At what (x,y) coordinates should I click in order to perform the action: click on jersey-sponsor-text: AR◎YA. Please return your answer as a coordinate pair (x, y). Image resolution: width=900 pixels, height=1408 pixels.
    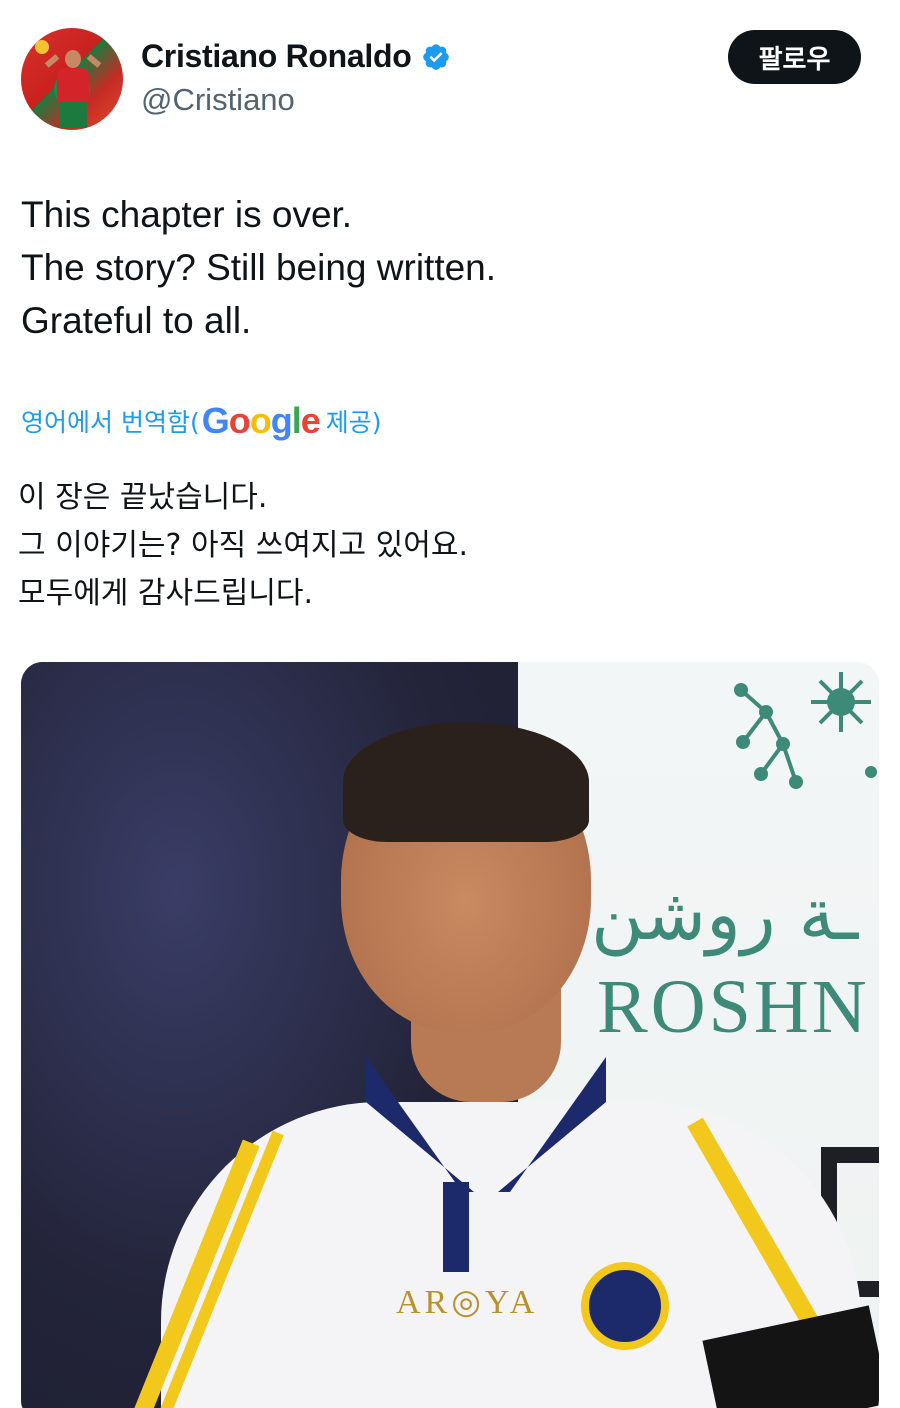
    Looking at the image, I should click on (467, 1302).